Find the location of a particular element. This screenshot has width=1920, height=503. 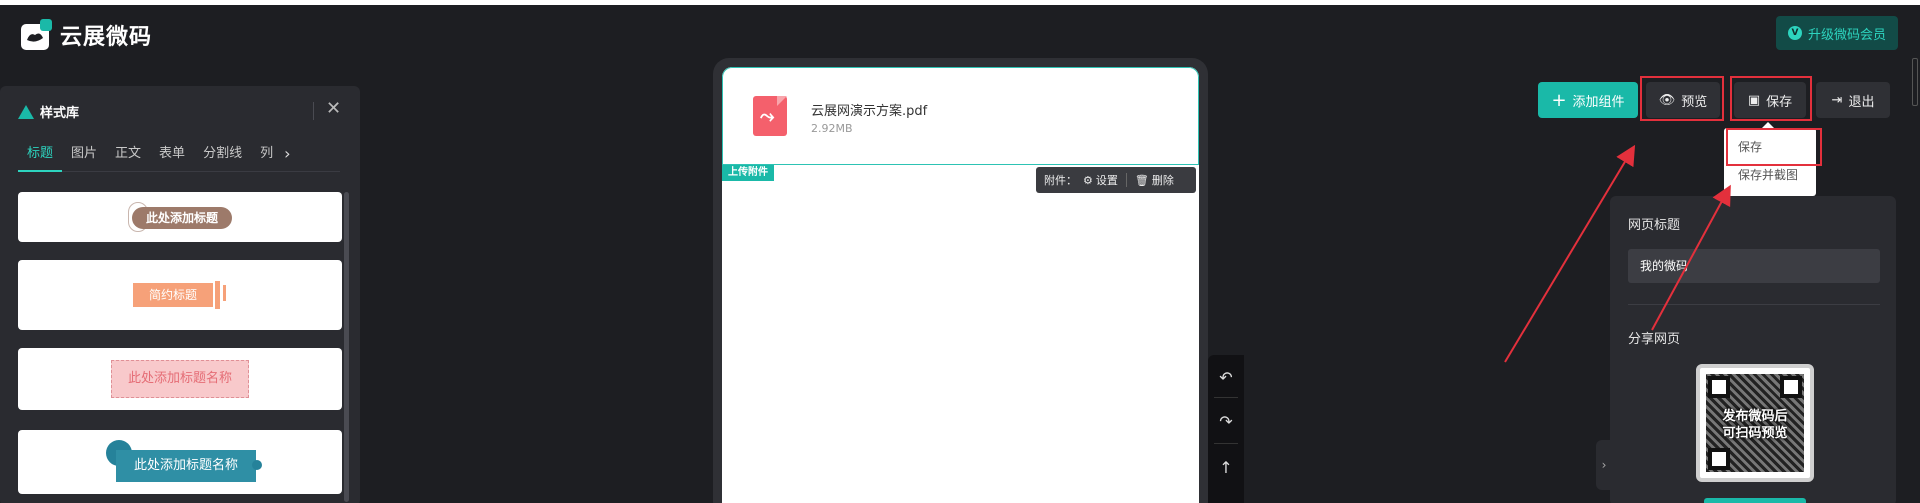

attachment-toolbar-label: 附件： is located at coordinates (1060, 180).